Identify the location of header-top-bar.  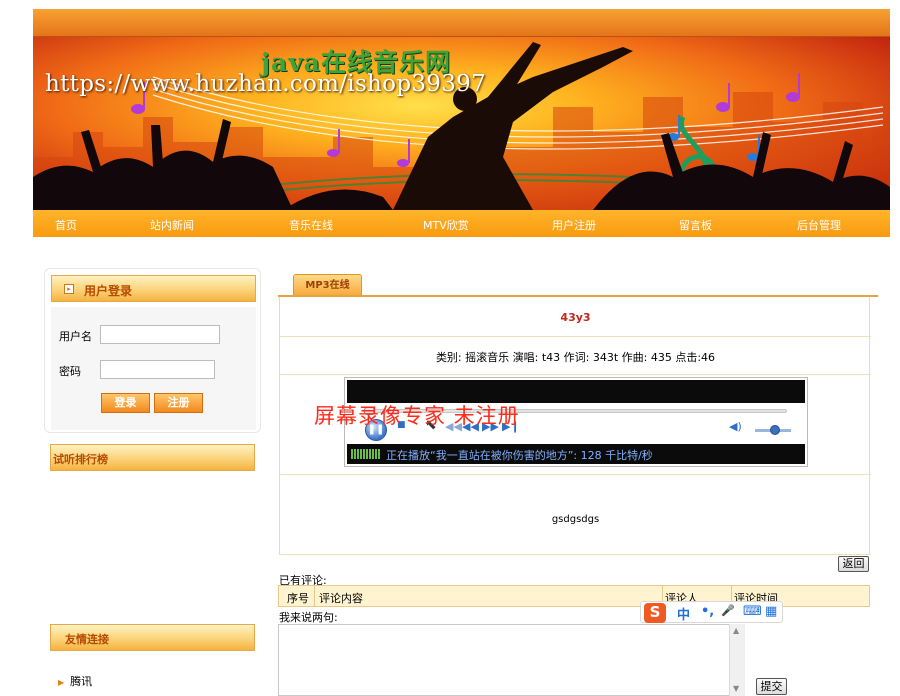
(461, 23).